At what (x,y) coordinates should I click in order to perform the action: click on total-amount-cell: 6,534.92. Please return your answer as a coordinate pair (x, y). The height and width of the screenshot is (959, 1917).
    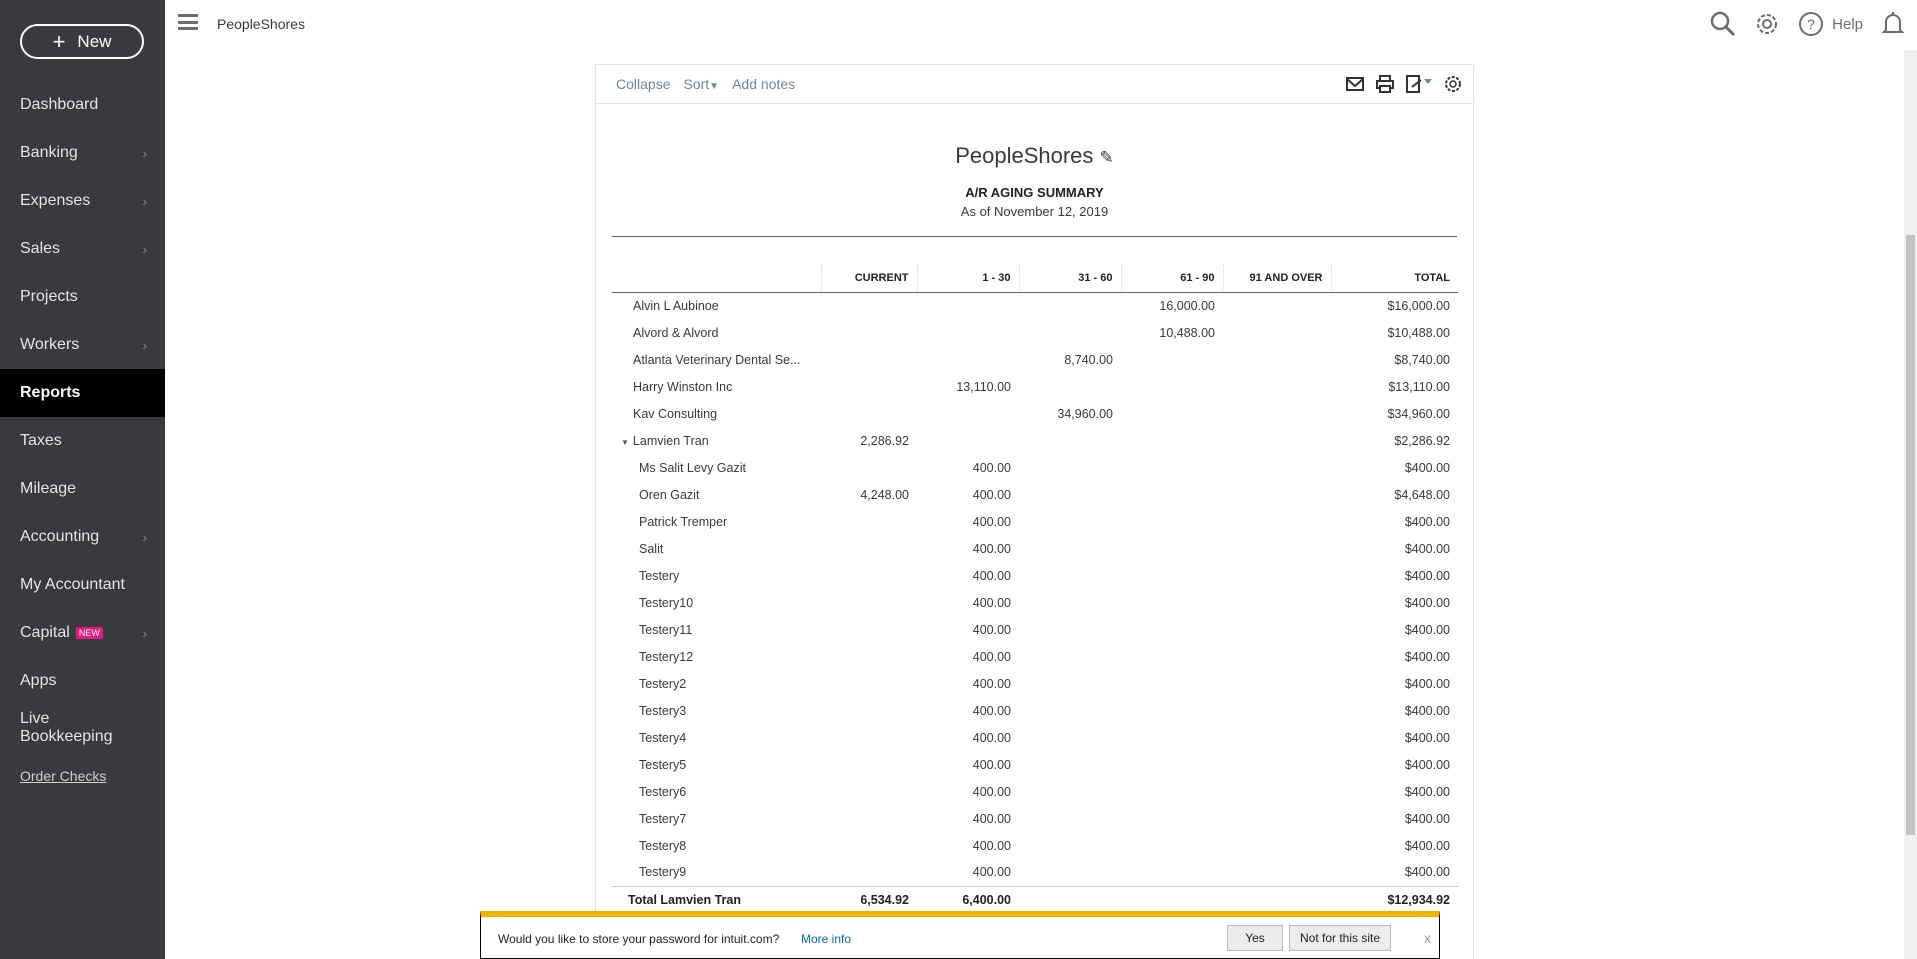
    Looking at the image, I should click on (869, 899).